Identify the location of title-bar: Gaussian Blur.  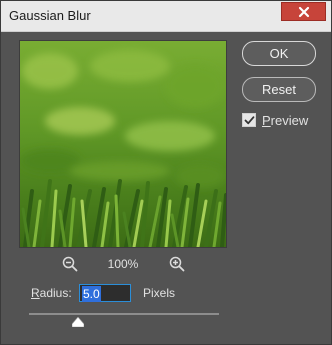
(166, 16).